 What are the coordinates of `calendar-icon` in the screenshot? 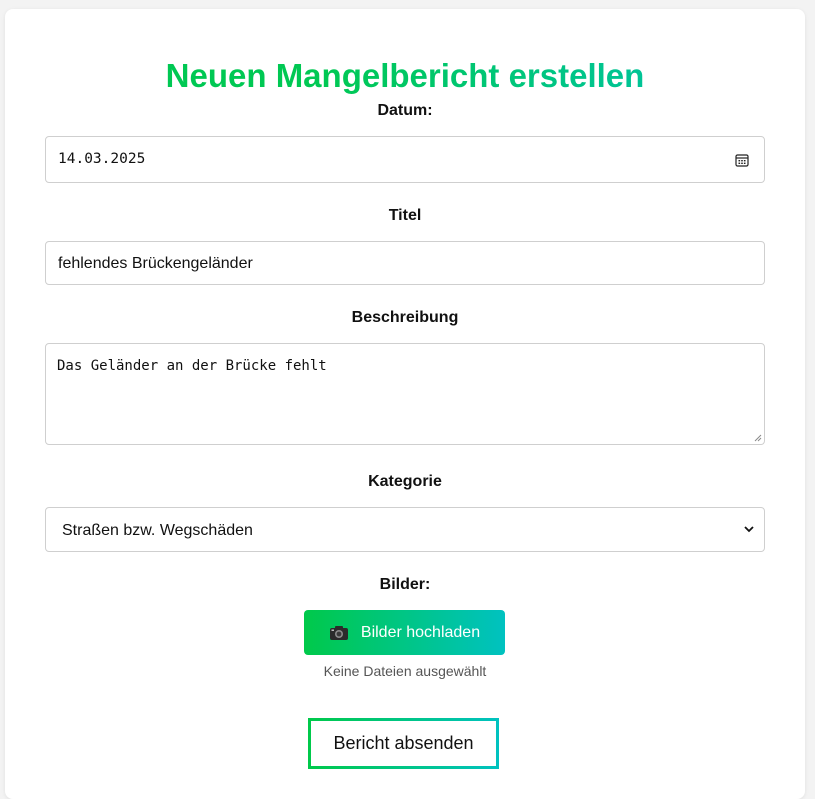 It's located at (742, 160).